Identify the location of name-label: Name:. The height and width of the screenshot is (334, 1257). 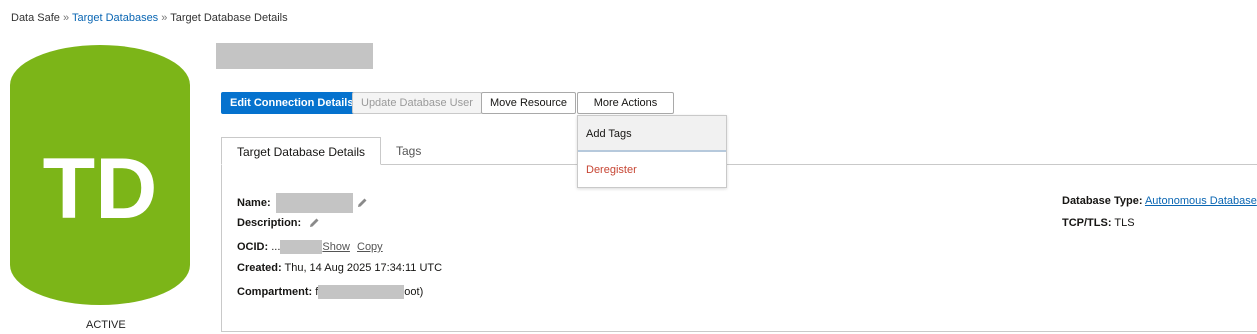
(254, 202).